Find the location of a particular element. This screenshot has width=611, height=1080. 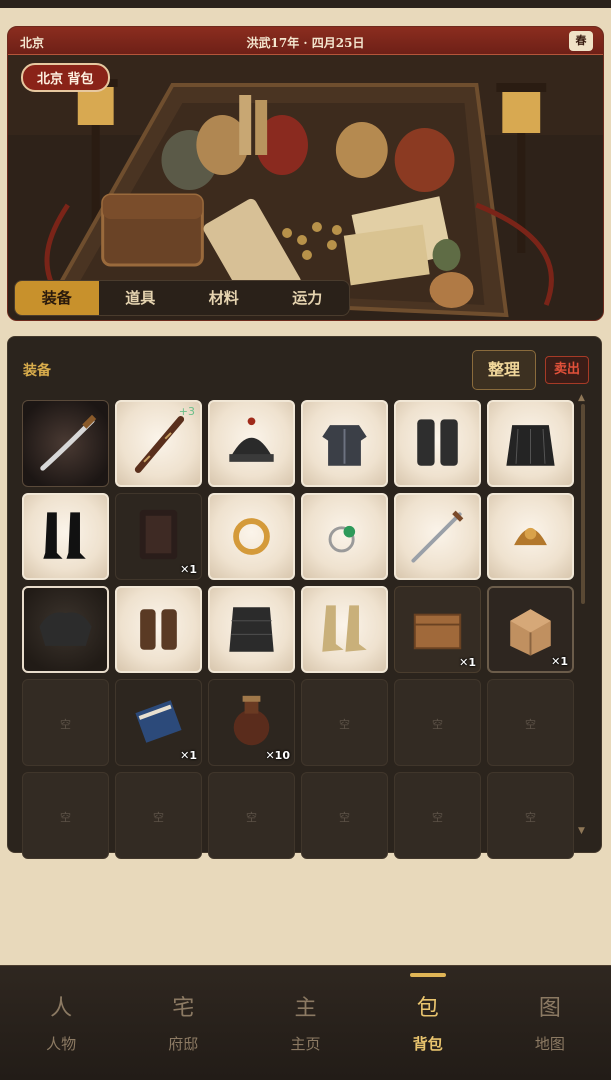

sword-icon is located at coordinates (437, 536).